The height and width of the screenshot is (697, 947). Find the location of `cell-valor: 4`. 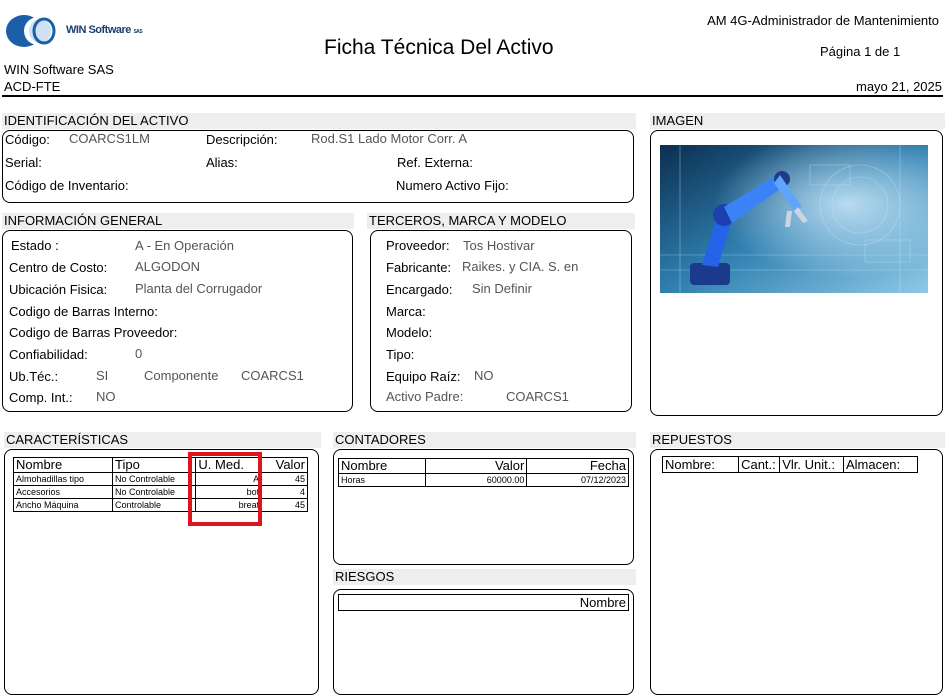

cell-valor: 4 is located at coordinates (284, 492).